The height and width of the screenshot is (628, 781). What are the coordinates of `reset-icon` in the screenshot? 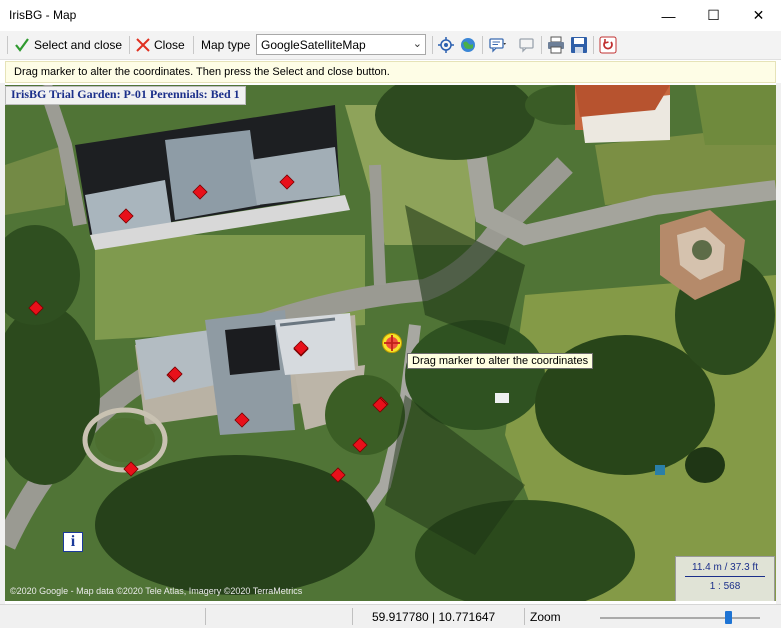 It's located at (608, 45).